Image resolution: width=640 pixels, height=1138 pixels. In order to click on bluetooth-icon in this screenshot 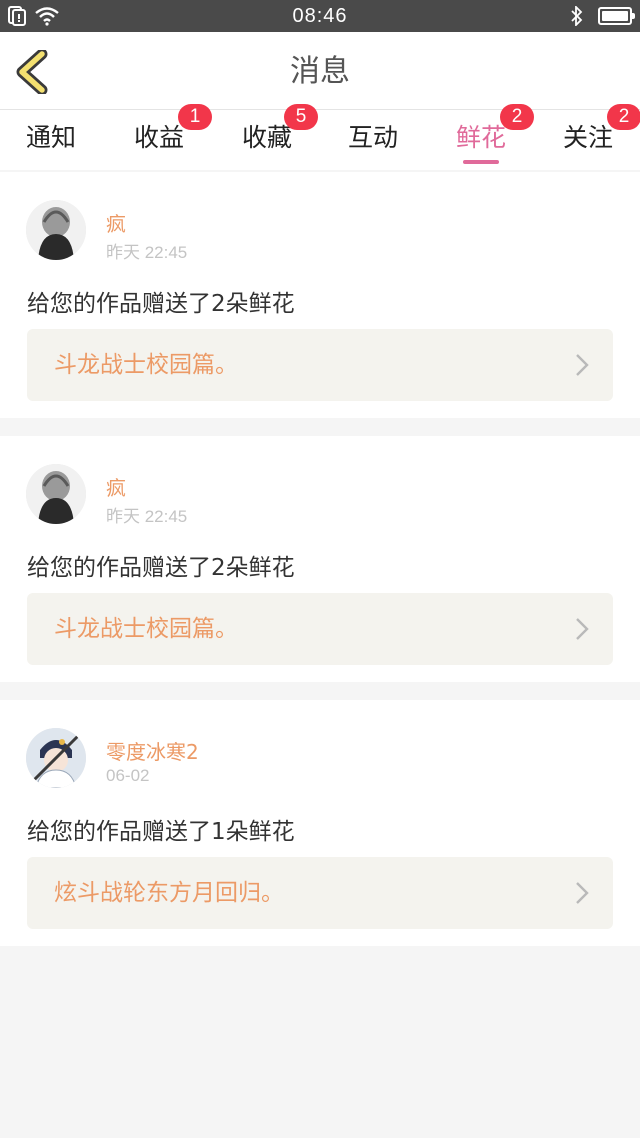, I will do `click(577, 16)`.